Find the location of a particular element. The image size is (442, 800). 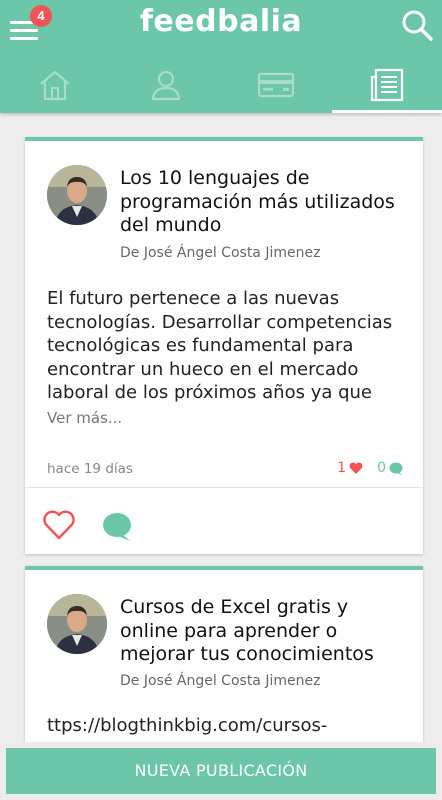

comment-button is located at coordinates (117, 529).